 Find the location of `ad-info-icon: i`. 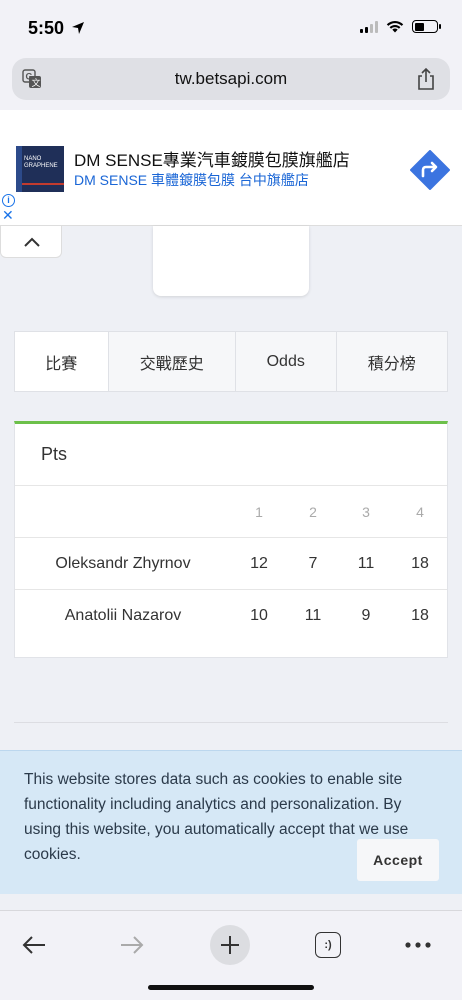

ad-info-icon: i is located at coordinates (8, 200).